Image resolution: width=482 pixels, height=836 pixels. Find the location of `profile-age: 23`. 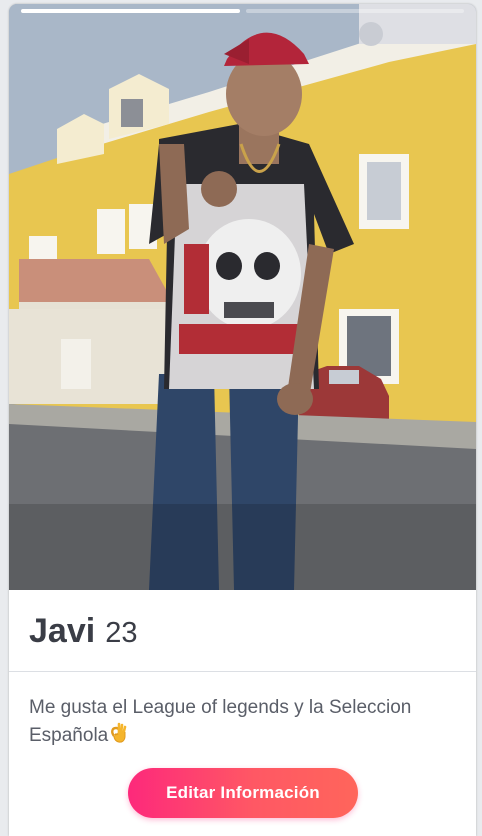

profile-age: 23 is located at coordinates (121, 633).